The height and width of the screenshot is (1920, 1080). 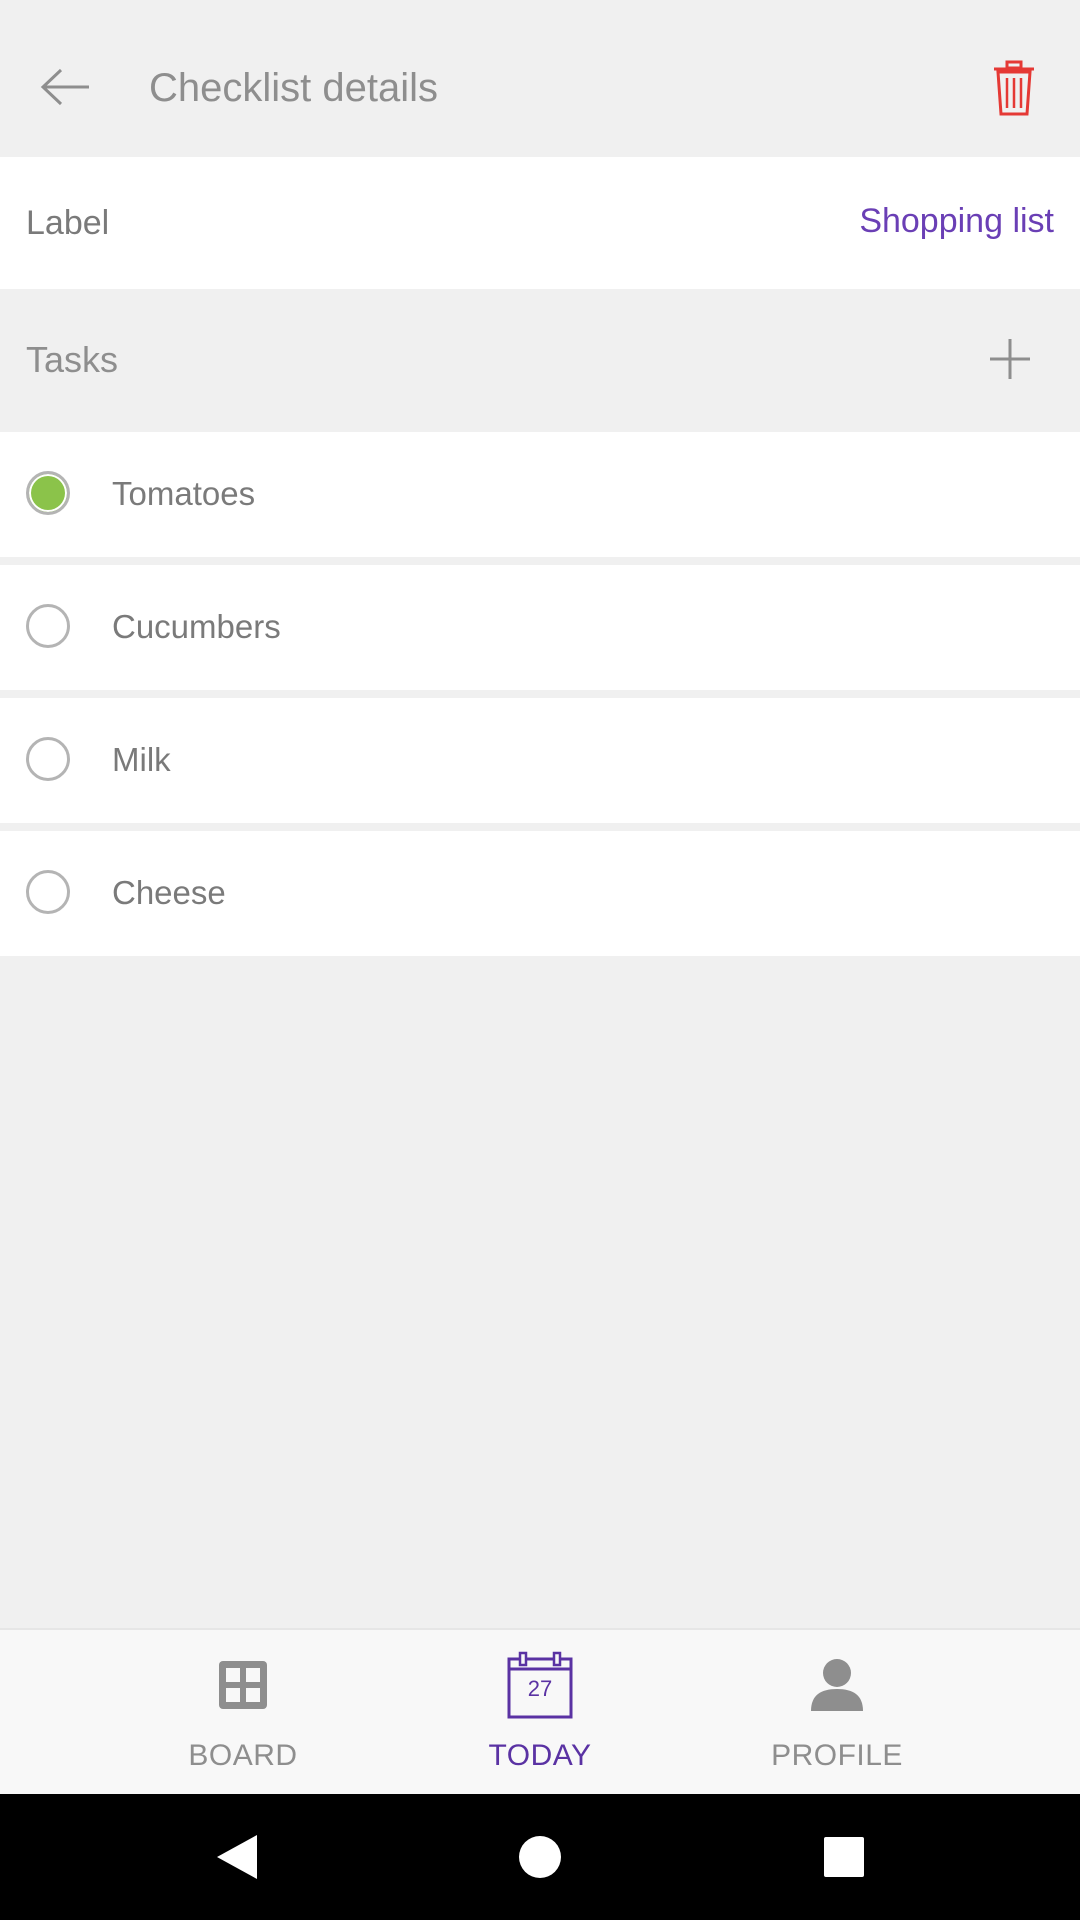 I want to click on label-value: Shopping list, so click(x=956, y=221).